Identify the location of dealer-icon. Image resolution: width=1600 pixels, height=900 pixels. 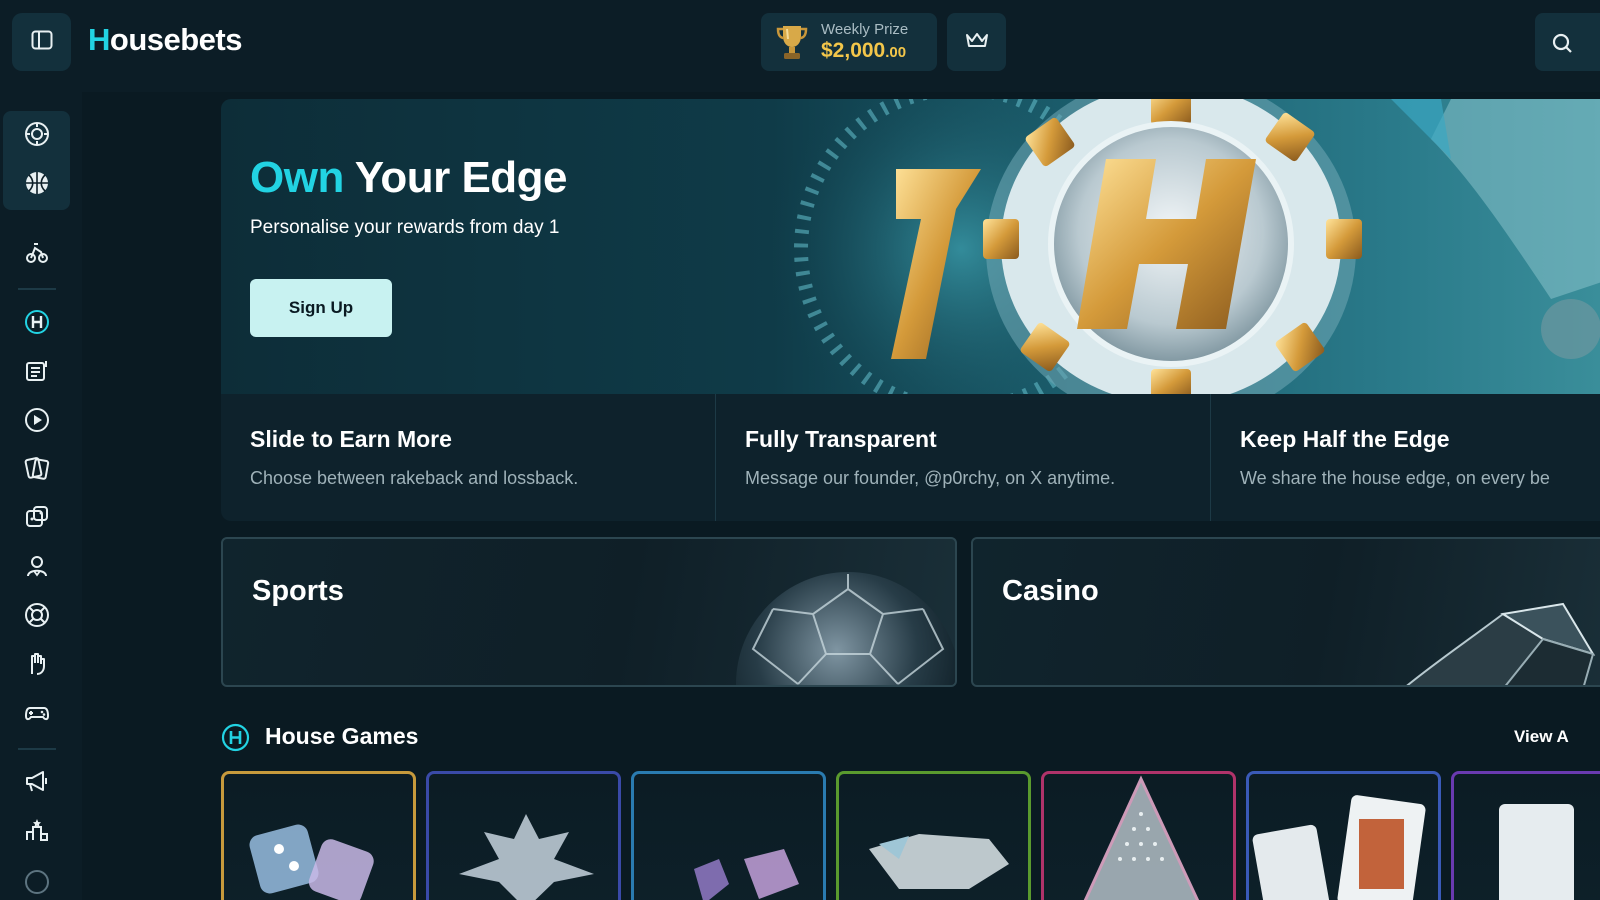
(37, 568).